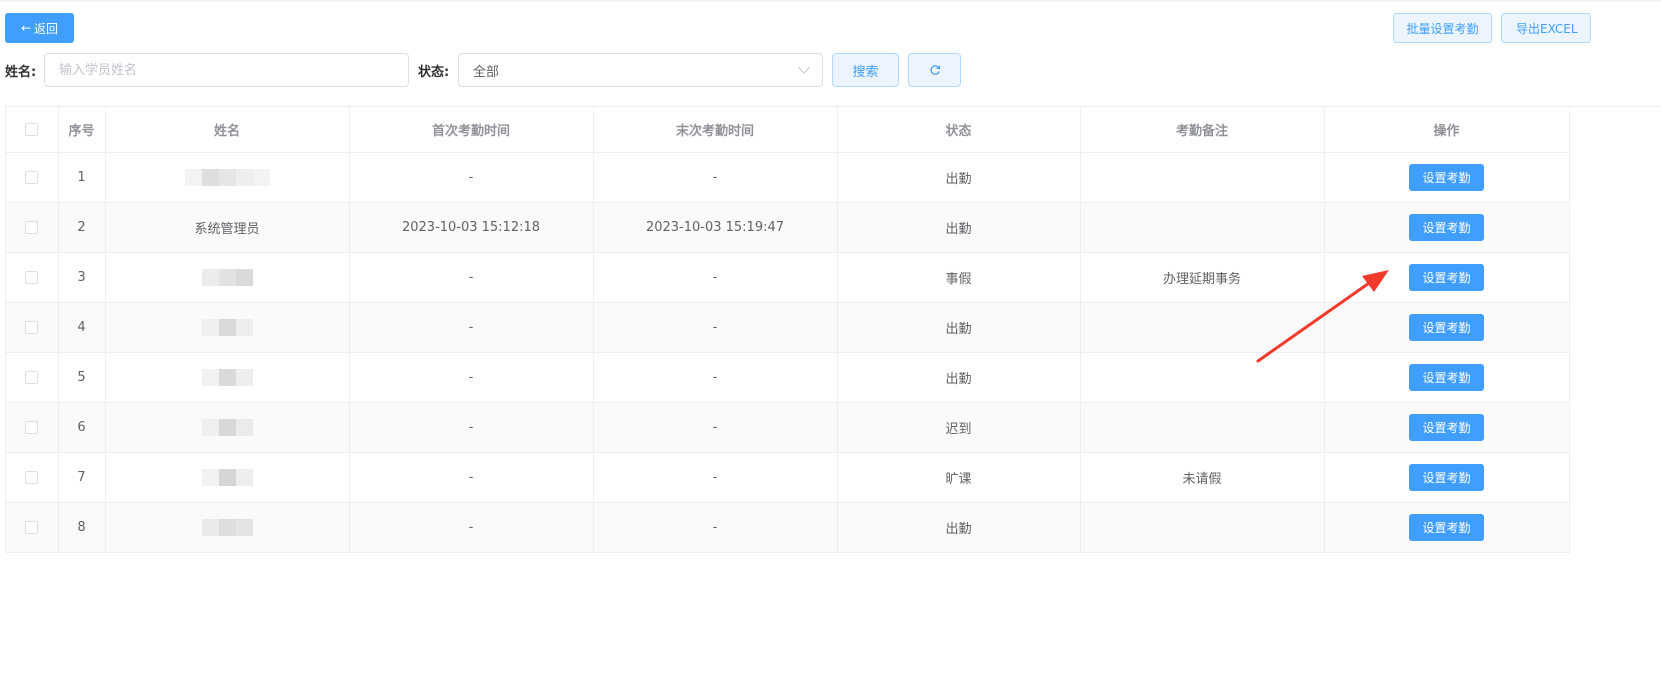 The image size is (1661, 685). What do you see at coordinates (1442, 28) in the screenshot?
I see `batch-set-attendance-button: 批量设置考勤` at bounding box center [1442, 28].